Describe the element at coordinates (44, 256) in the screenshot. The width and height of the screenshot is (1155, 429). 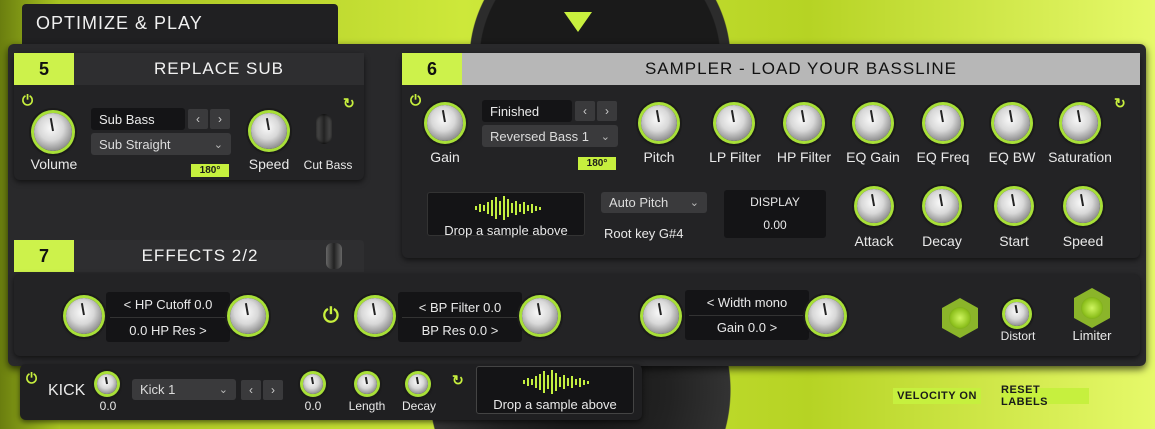
I see `section-number: 7` at that location.